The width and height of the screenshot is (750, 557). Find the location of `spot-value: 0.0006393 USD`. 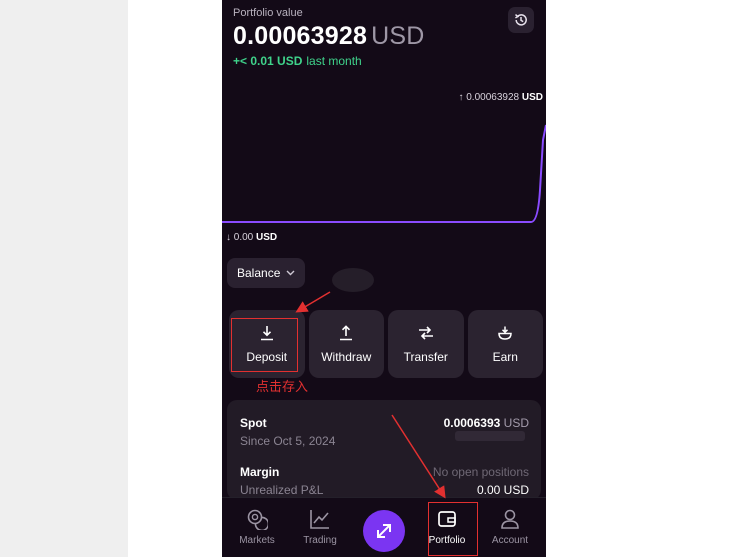

spot-value: 0.0006393 USD is located at coordinates (486, 423).